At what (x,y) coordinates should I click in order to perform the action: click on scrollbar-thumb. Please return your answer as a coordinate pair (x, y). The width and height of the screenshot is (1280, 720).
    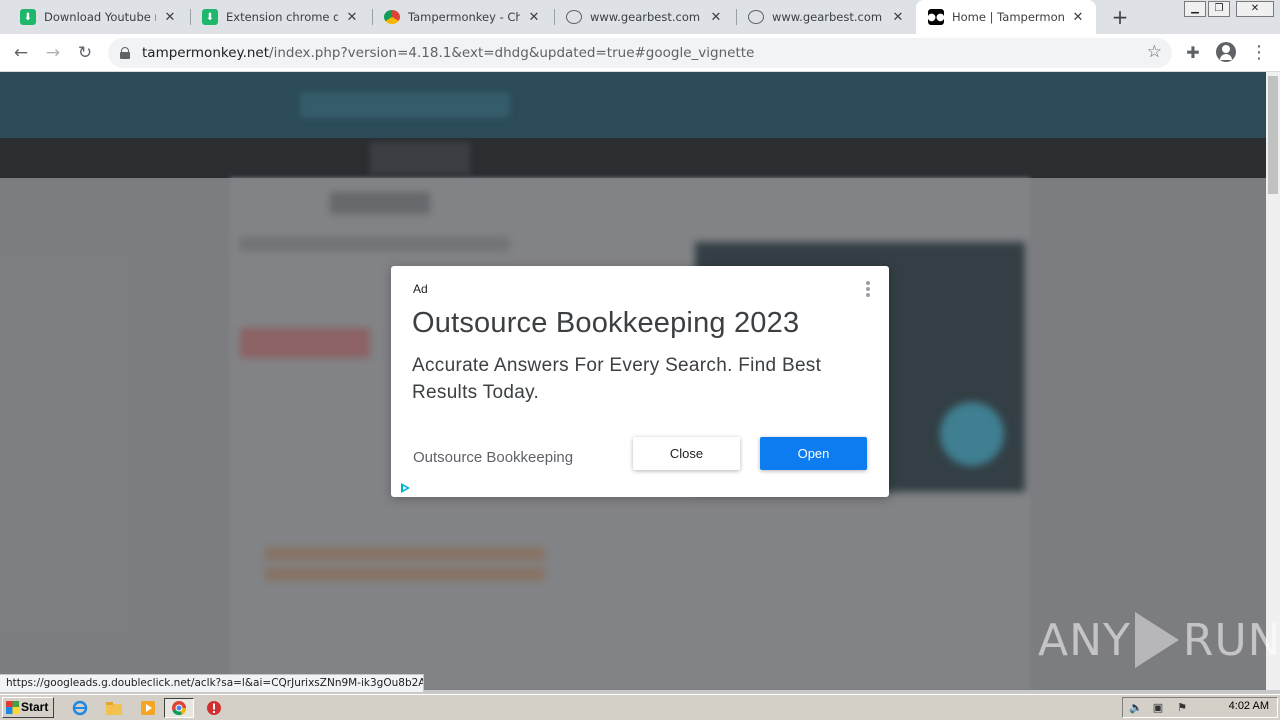
    Looking at the image, I should click on (1273, 135).